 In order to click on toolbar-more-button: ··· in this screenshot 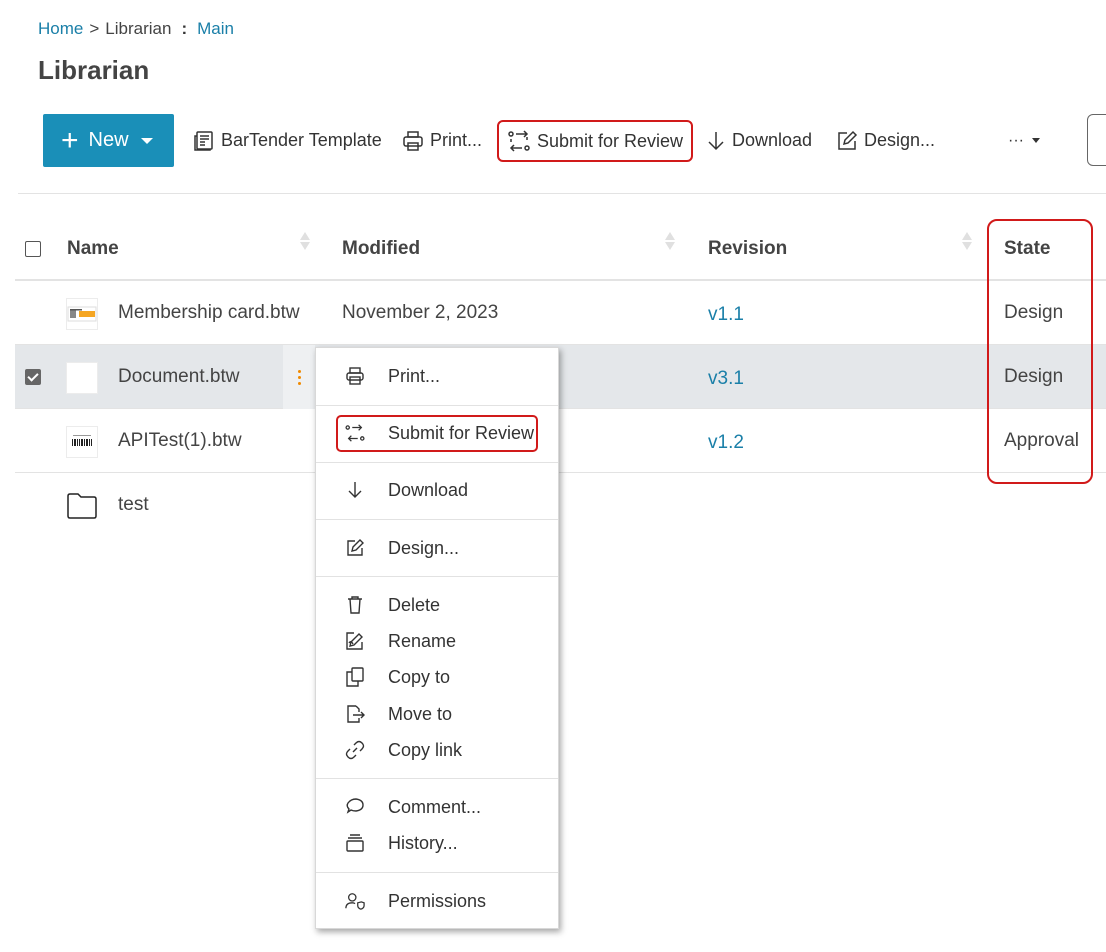, I will do `click(1024, 140)`.